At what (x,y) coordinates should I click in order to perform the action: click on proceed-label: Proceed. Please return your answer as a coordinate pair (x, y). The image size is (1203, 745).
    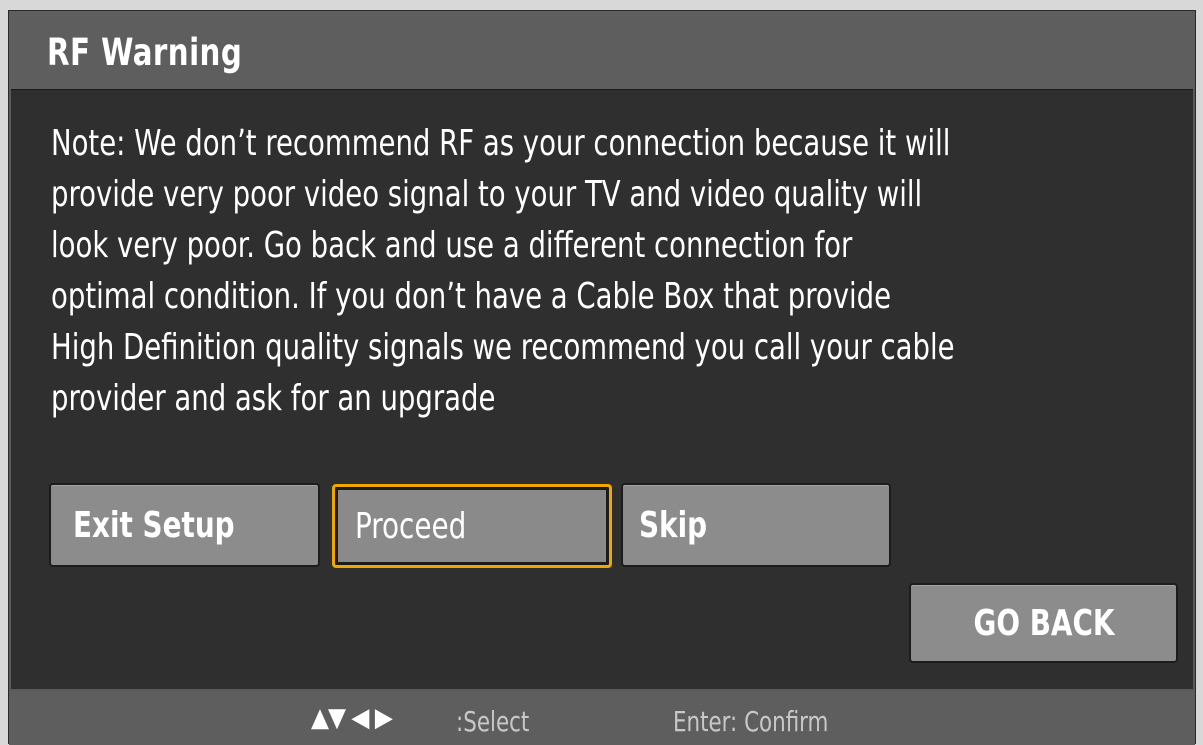
    Looking at the image, I should click on (411, 526).